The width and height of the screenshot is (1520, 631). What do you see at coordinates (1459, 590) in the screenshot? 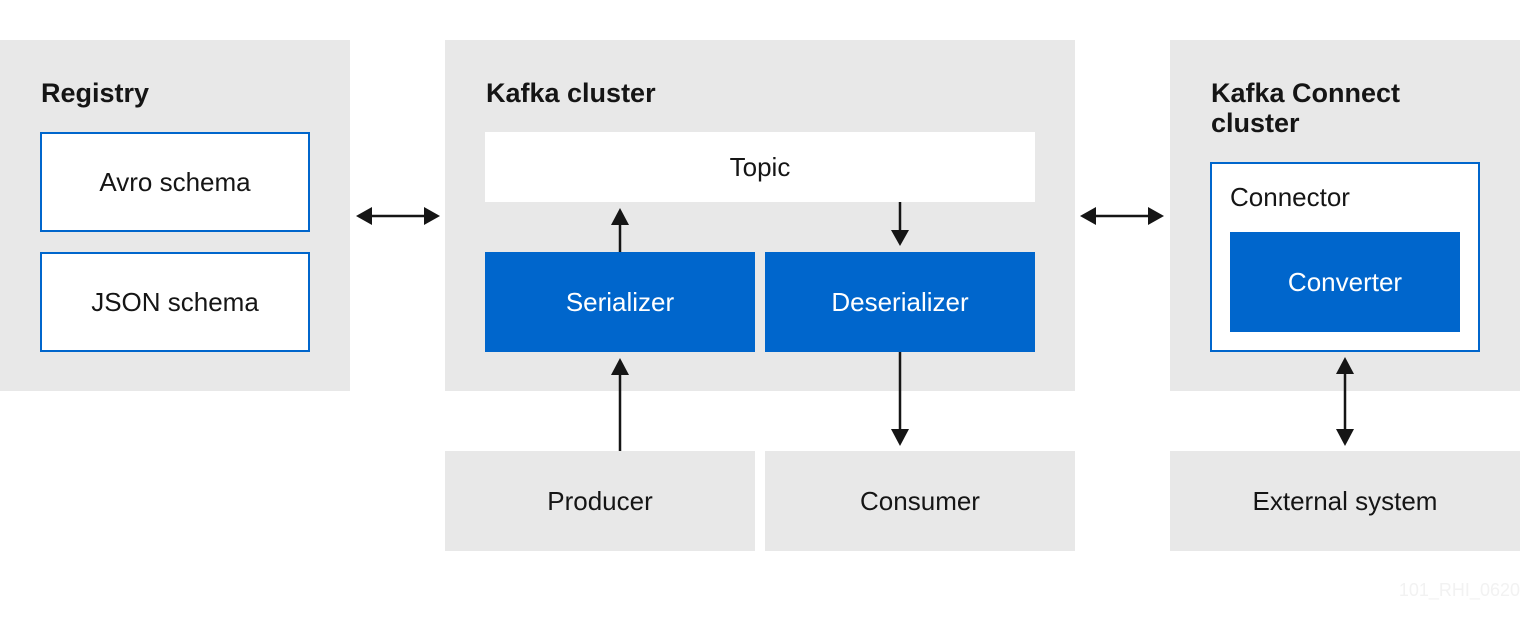
I see `figure-id-watermark: 101_RHI_0620` at bounding box center [1459, 590].